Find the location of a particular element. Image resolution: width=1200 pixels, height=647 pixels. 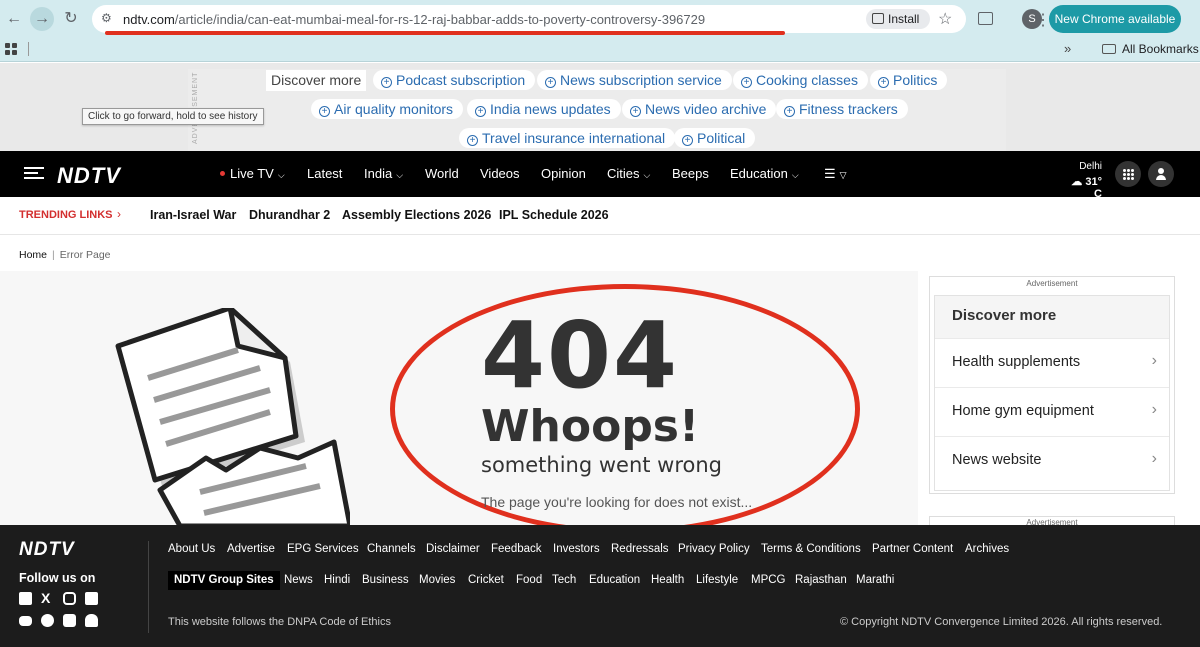

trending-link: Dhurandhar 2 is located at coordinates (289, 215).